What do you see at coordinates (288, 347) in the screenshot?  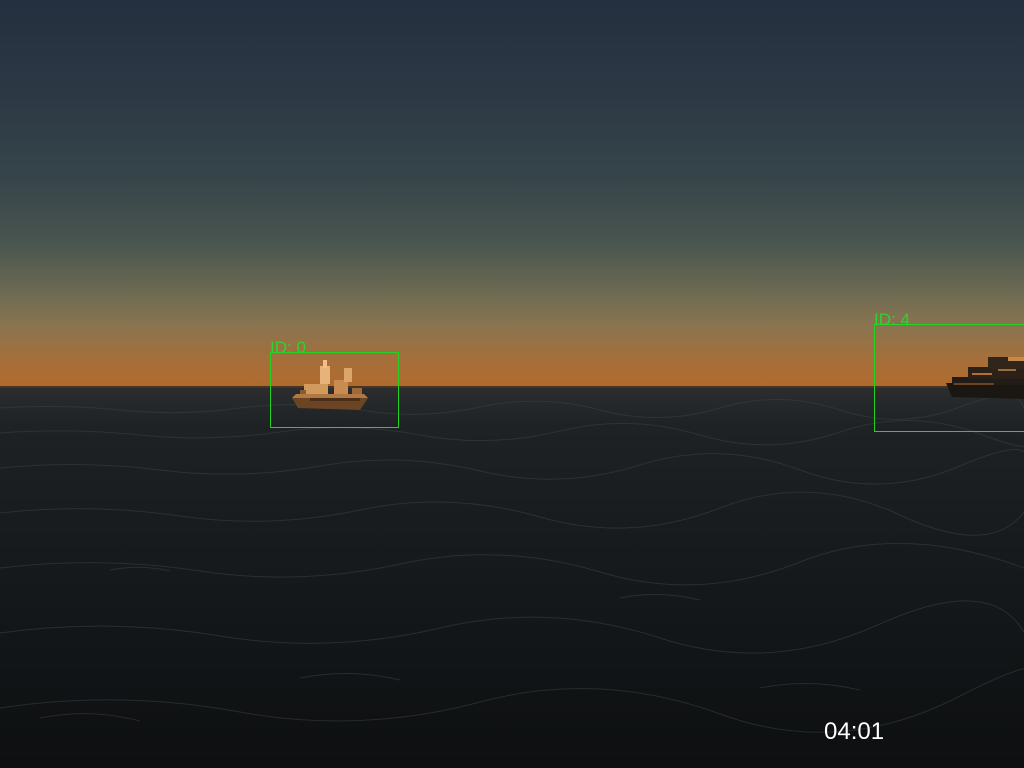 I see `detection-label-0: ID: 0` at bounding box center [288, 347].